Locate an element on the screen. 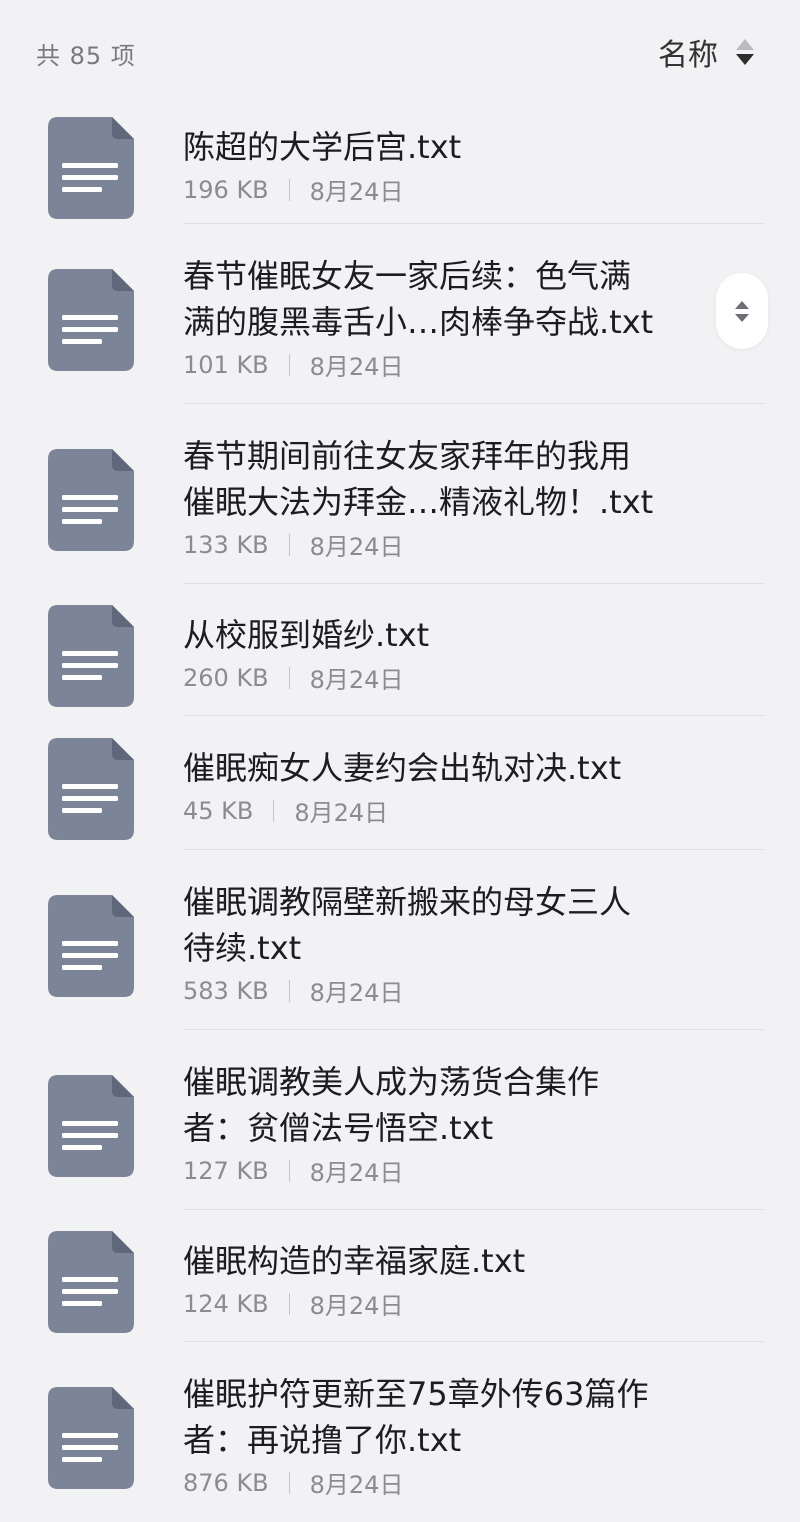 This screenshot has width=800, height=1522. file-size: 196 KB is located at coordinates (226, 189).